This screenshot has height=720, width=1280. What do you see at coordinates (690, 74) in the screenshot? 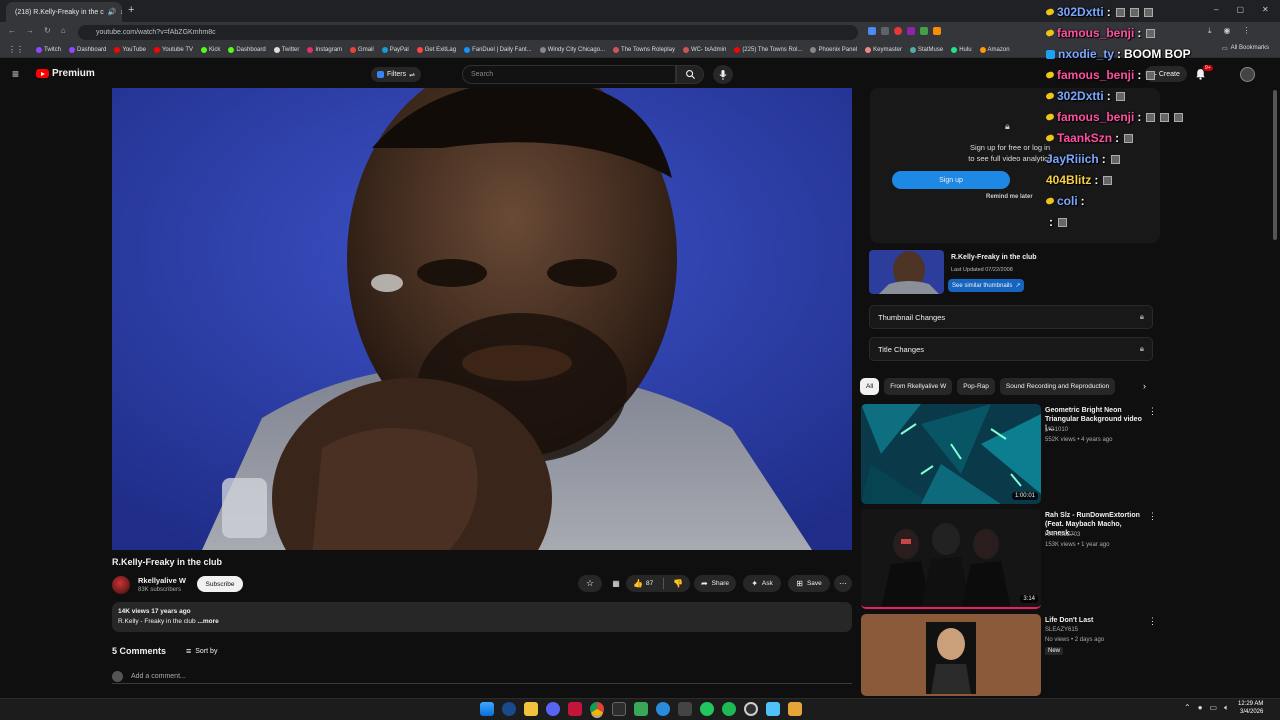
I see `search-button` at bounding box center [690, 74].